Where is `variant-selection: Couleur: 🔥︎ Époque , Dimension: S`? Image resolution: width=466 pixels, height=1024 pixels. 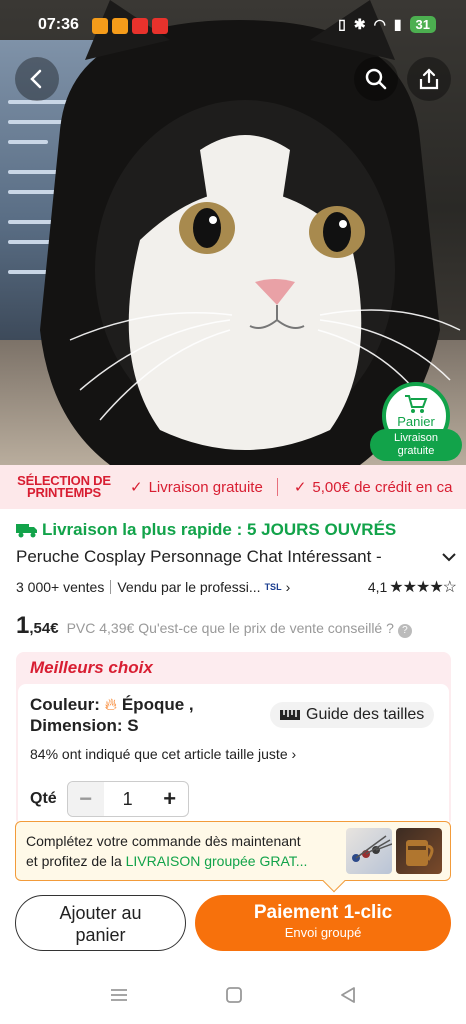 variant-selection: Couleur: 🔥︎ Époque , Dimension: S is located at coordinates (112, 715).